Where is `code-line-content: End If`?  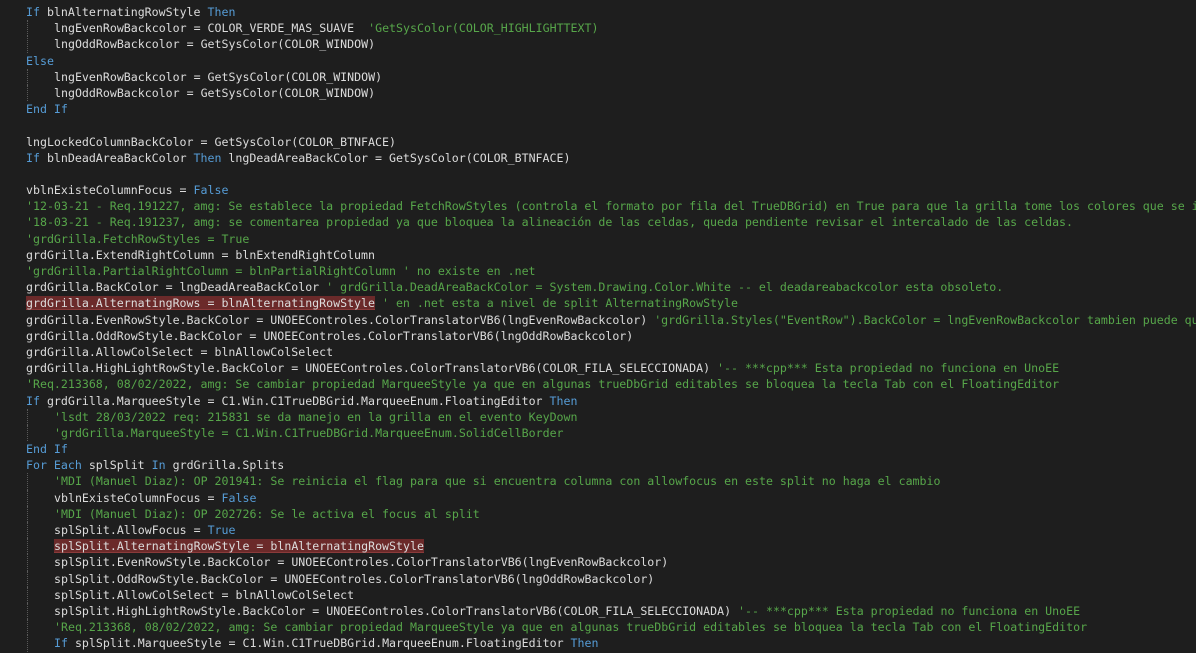 code-line-content: End If is located at coordinates (47, 109).